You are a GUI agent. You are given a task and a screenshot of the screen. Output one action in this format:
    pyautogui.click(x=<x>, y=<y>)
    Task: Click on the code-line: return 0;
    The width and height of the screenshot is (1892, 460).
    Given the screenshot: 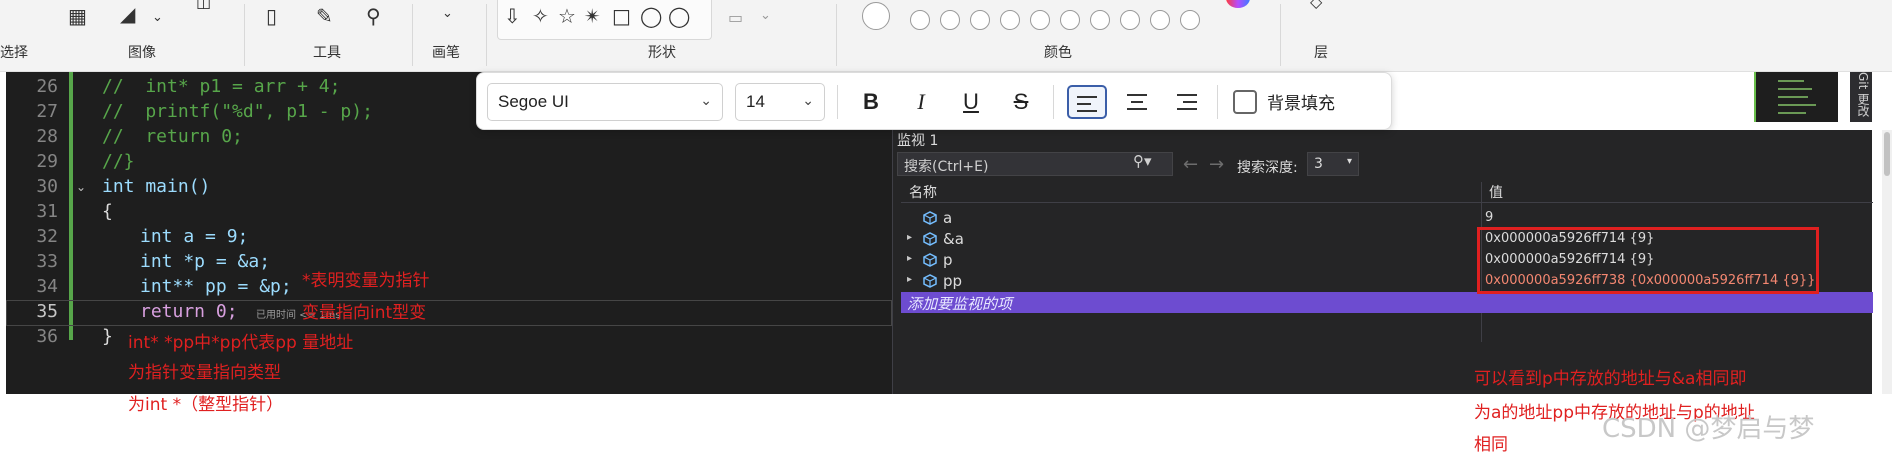 What is the action you would take?
    pyautogui.click(x=189, y=311)
    